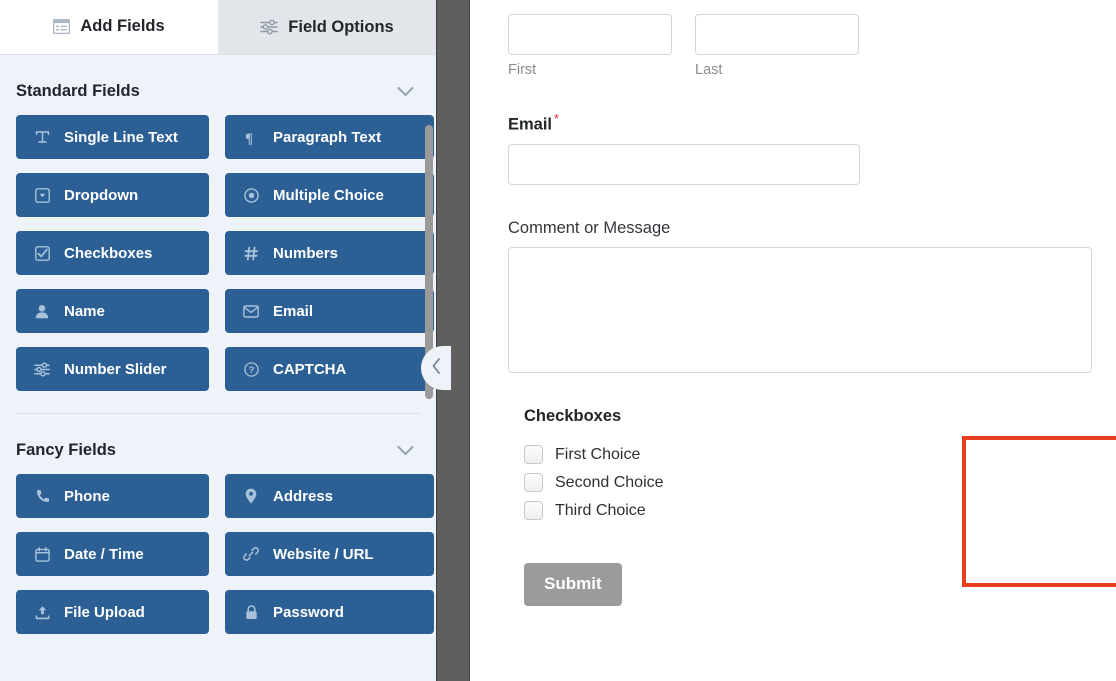 The height and width of the screenshot is (681, 1116). I want to click on preview-field-message: Comment or Message, so click(808, 296).